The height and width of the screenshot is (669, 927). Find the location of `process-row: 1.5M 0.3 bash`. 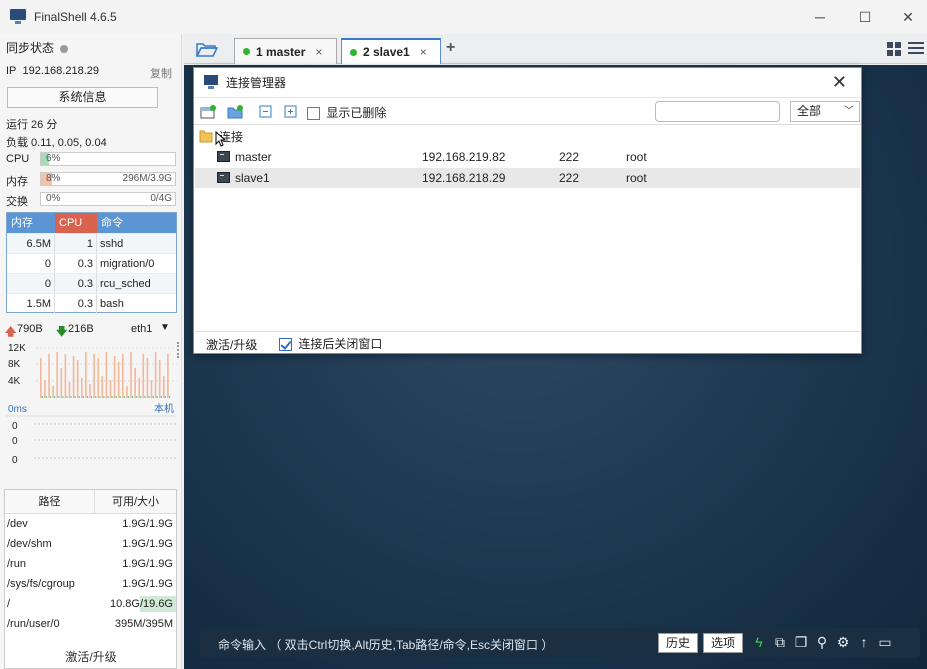

process-row: 1.5M 0.3 bash is located at coordinates (91, 303).